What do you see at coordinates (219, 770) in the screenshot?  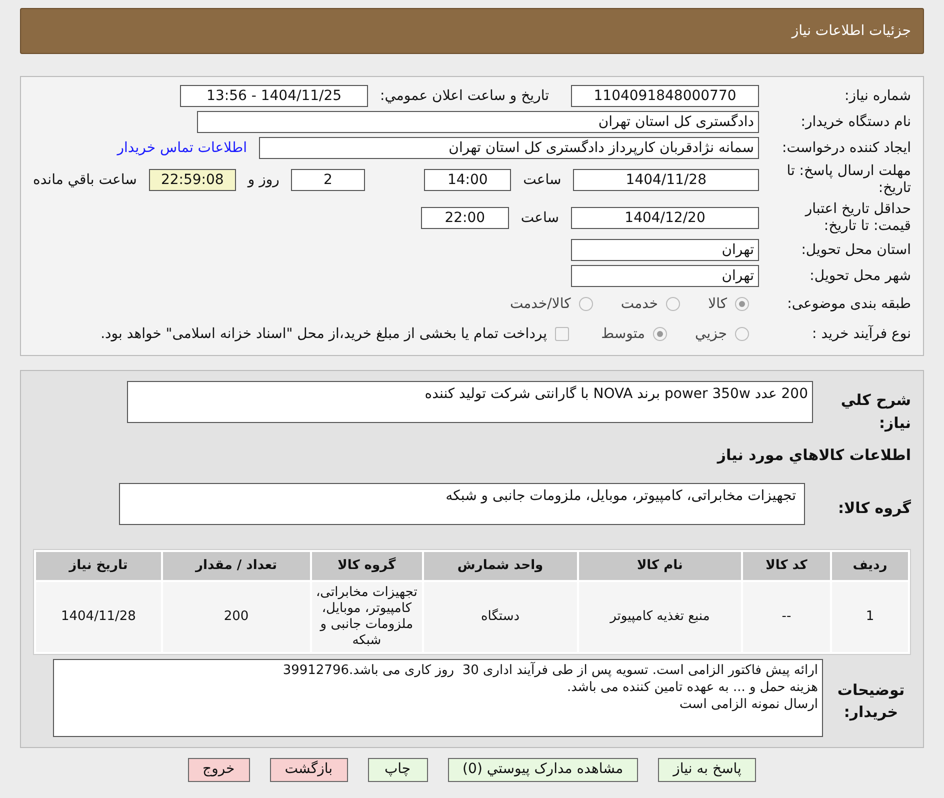 I see `action-button: خروج` at bounding box center [219, 770].